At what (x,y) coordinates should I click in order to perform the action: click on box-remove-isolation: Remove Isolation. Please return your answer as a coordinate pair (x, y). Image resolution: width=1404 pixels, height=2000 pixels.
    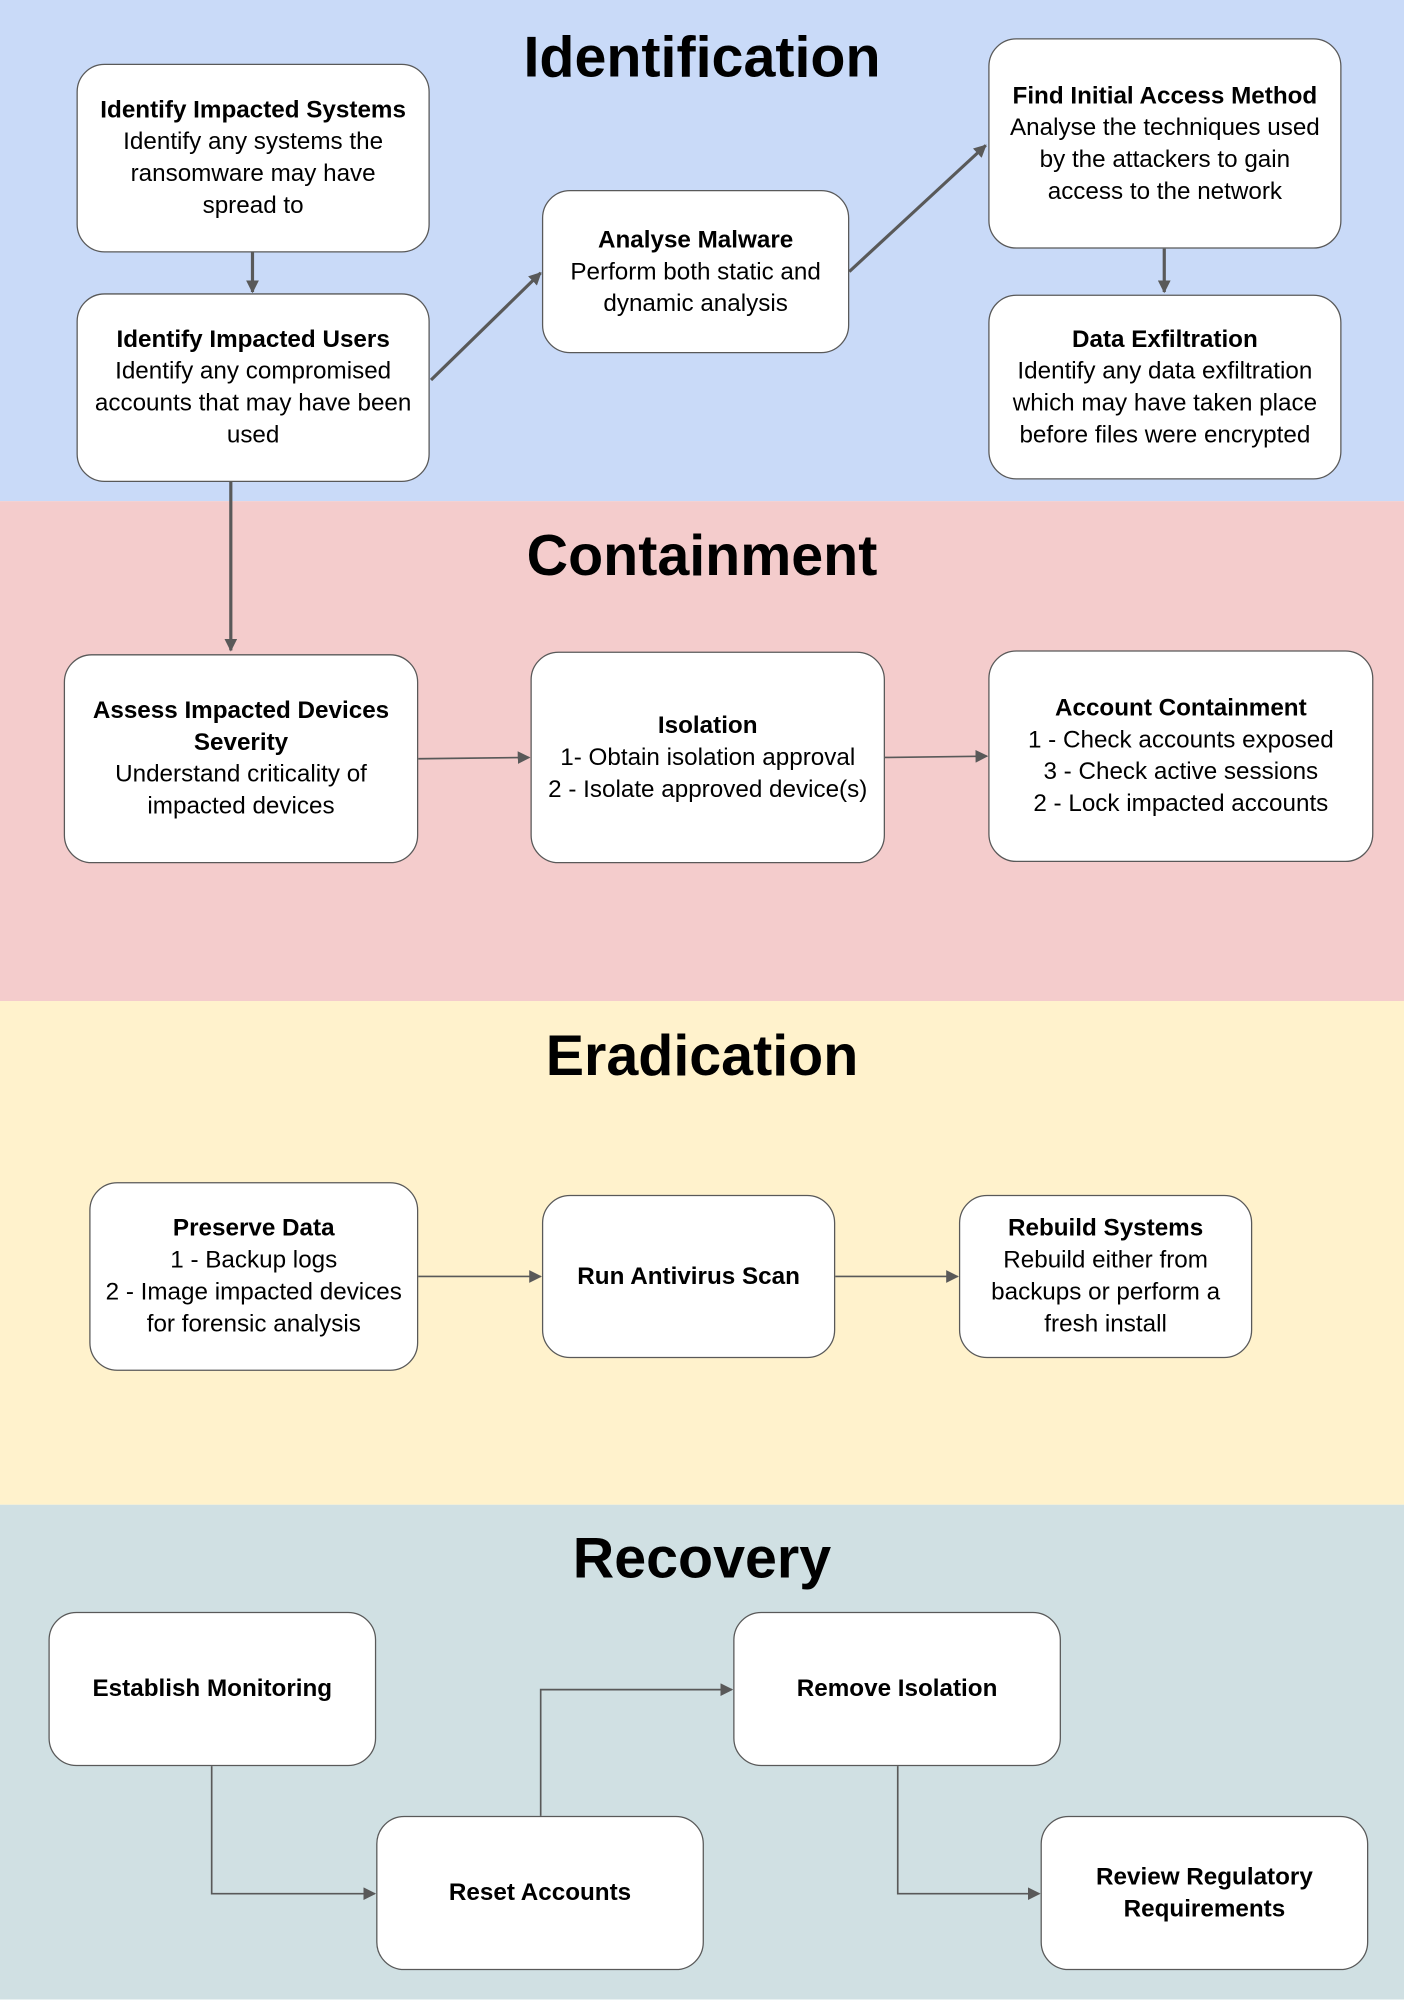
    Looking at the image, I should click on (897, 1689).